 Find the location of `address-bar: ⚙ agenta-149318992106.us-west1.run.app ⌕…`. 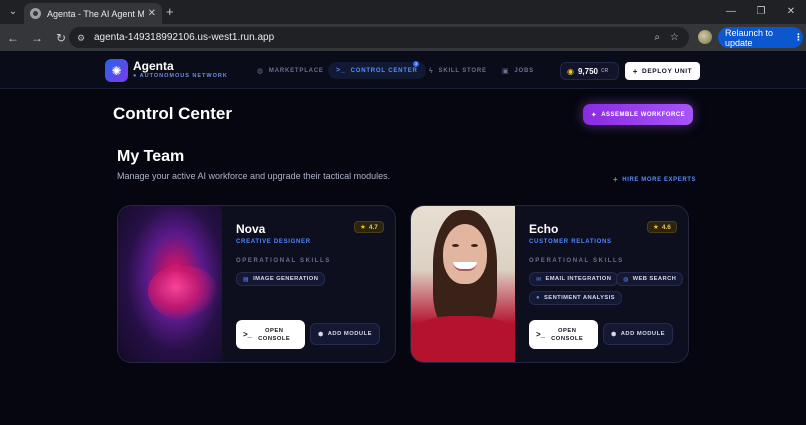

address-bar: ⚙ agenta-149318992106.us-west1.run.app ⌕… is located at coordinates (379, 37).